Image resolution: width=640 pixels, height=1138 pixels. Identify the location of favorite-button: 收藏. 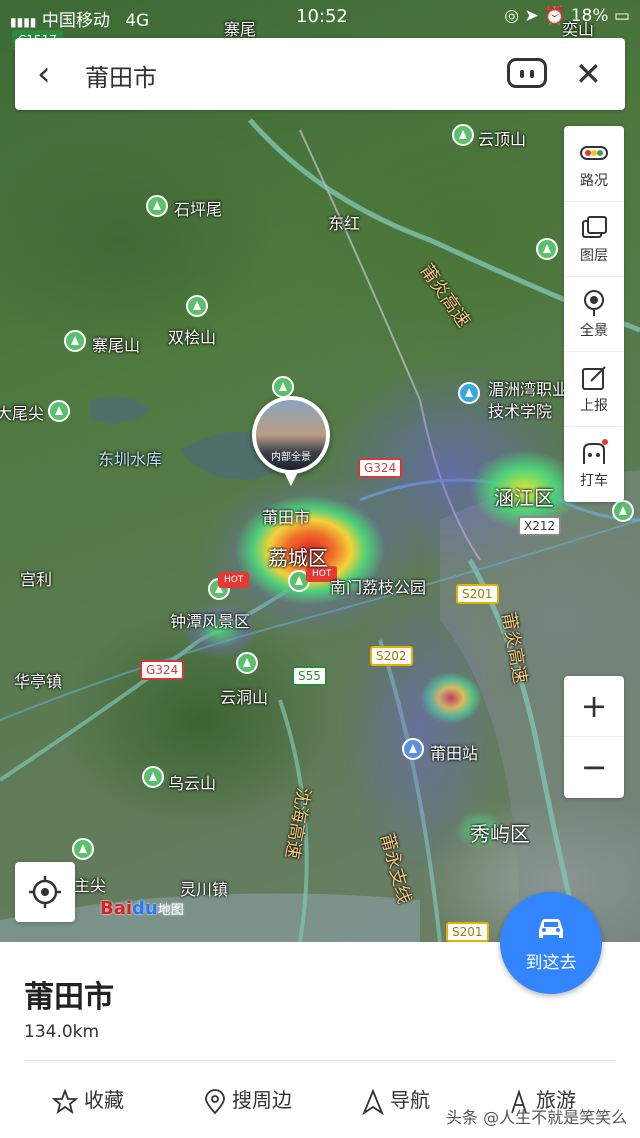
(87, 1100).